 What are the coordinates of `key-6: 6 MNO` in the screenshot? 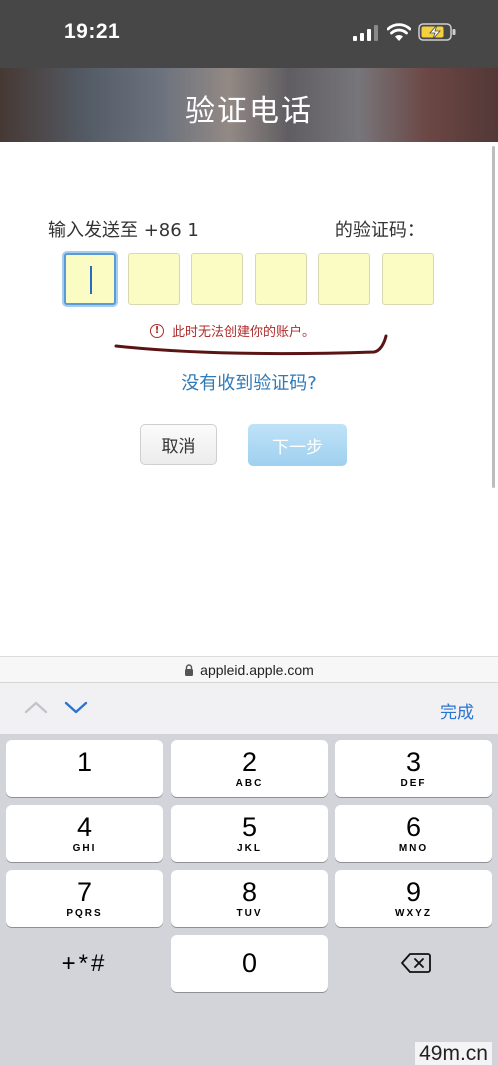 It's located at (413, 833).